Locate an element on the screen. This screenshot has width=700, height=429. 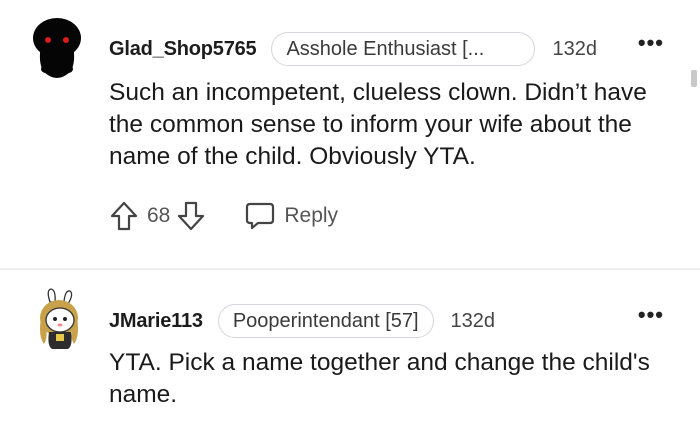
snoo-dark-avatar-icon is located at coordinates (57, 48).